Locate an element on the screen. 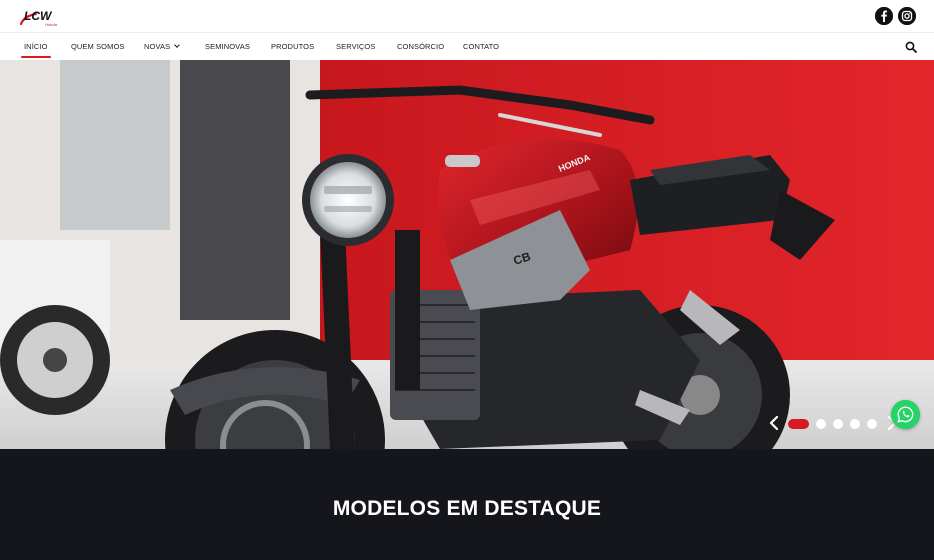  nav-label: SERVIÇOS is located at coordinates (356, 46).